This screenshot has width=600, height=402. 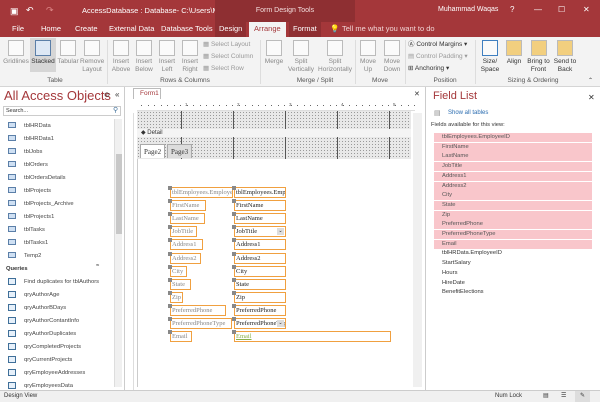 I want to click on insert-right-button: Insert Right, so click(x=190, y=57).